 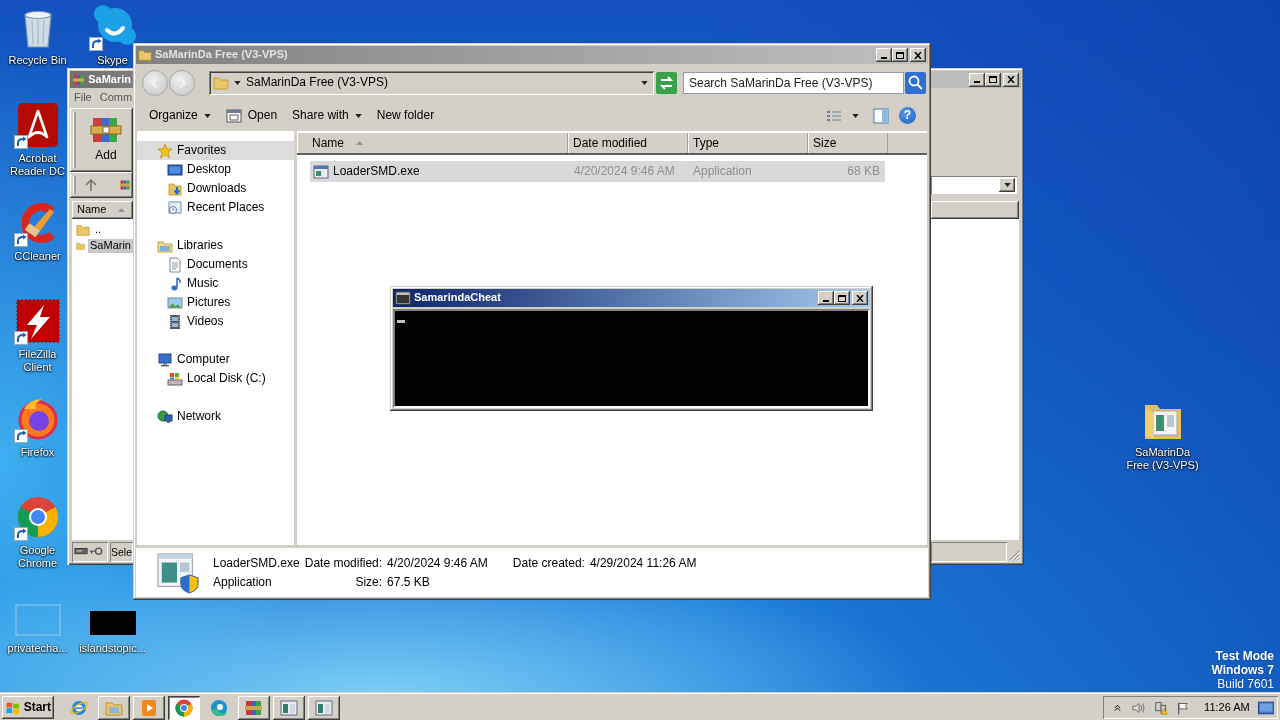 What do you see at coordinates (251, 115) in the screenshot?
I see `toolbar-button: Open` at bounding box center [251, 115].